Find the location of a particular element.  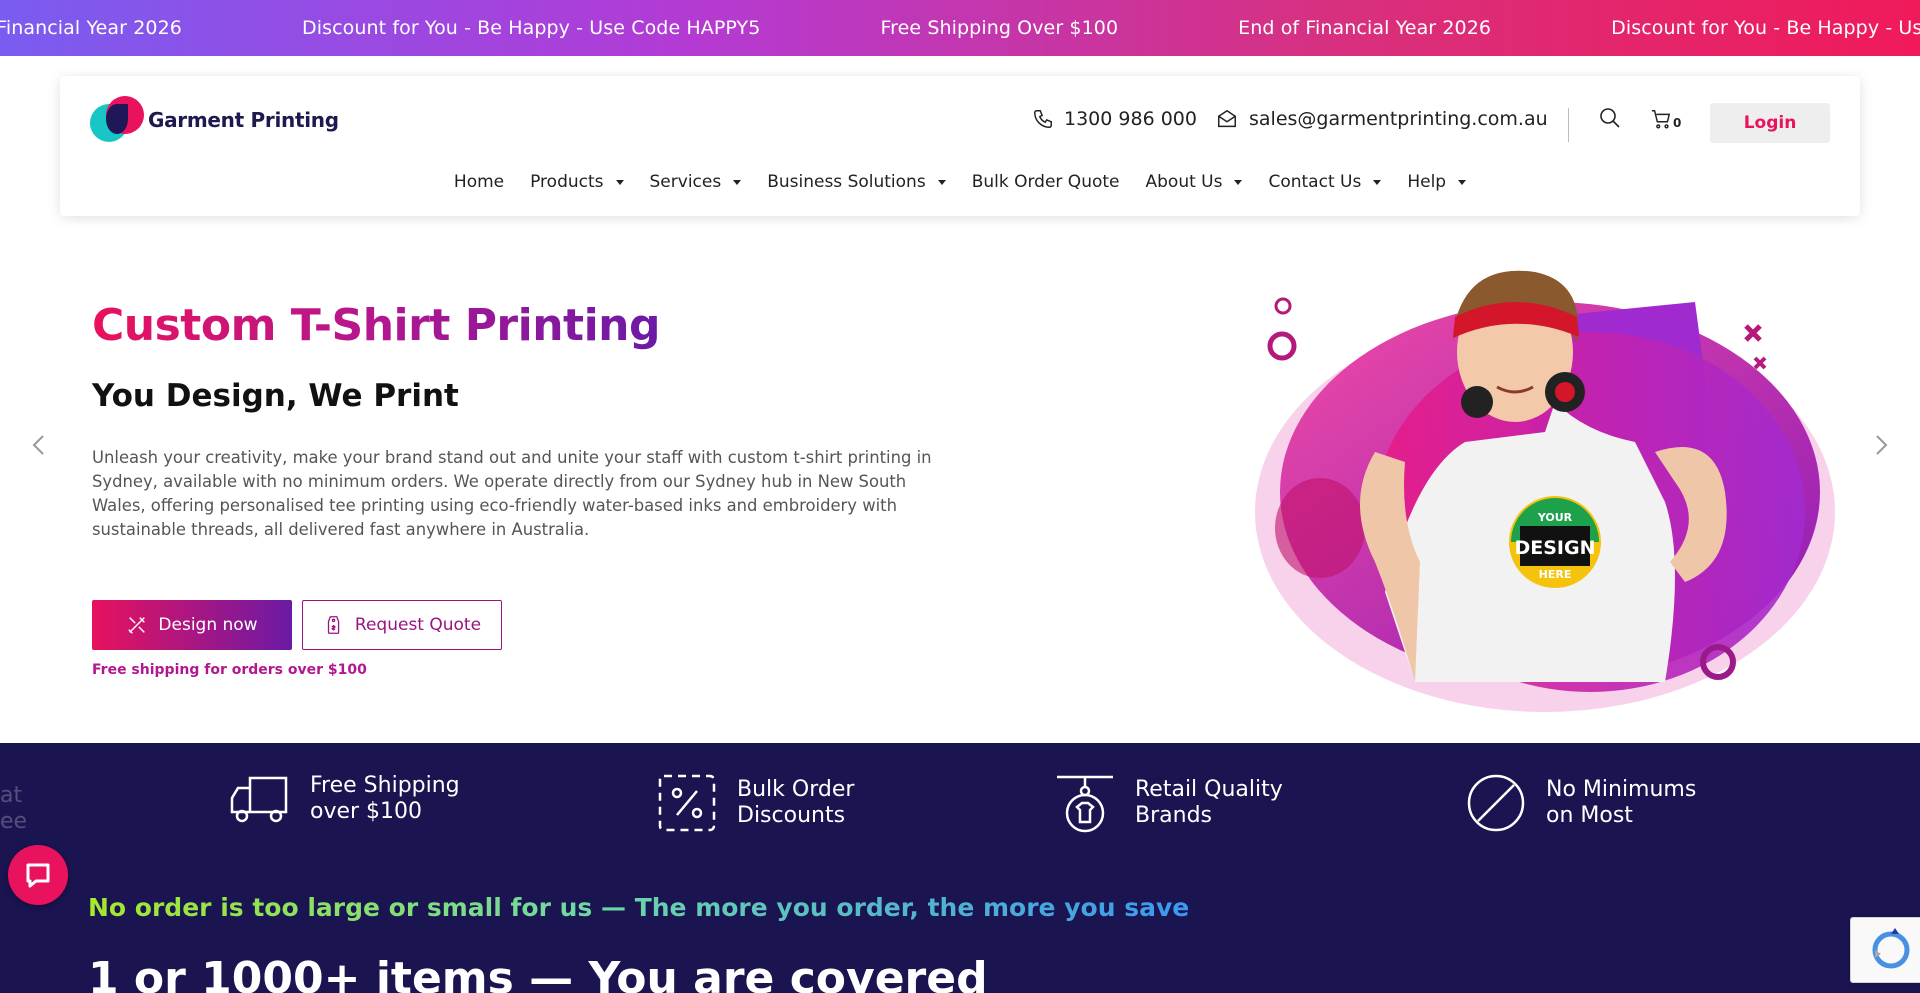

nav-label: Bulk Order Quote is located at coordinates (1045, 182).